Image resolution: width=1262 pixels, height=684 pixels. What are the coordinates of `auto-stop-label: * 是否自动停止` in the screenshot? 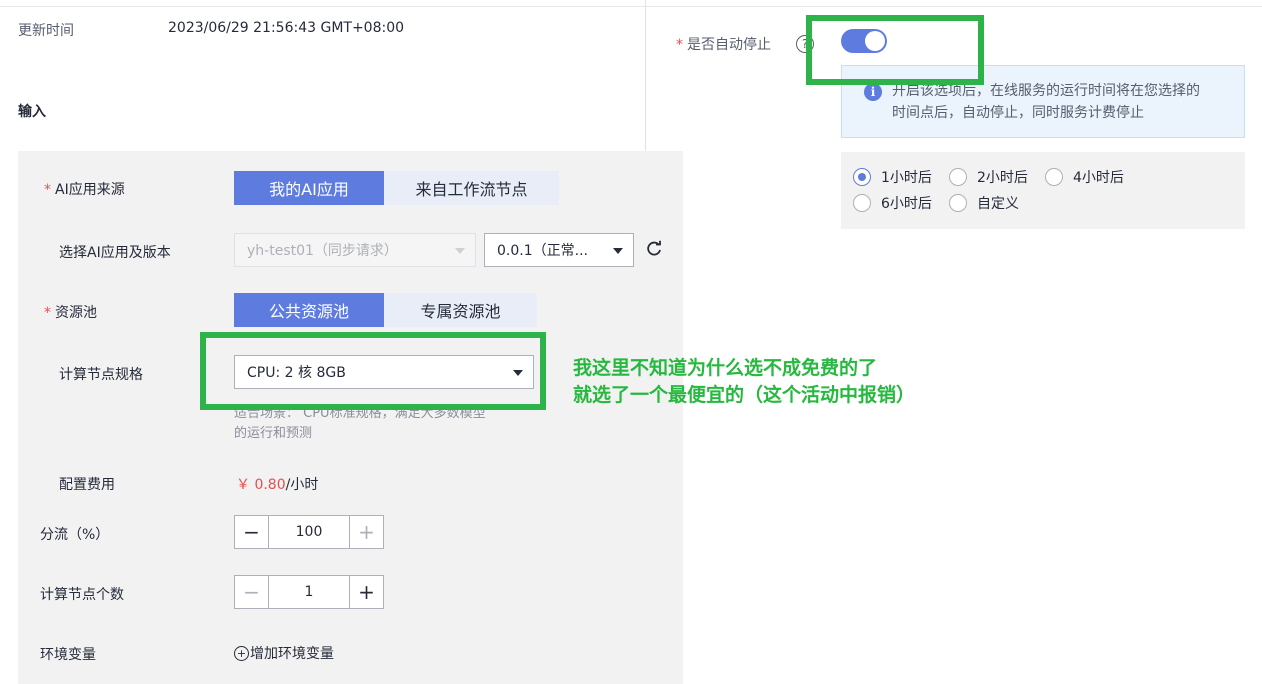 It's located at (723, 44).